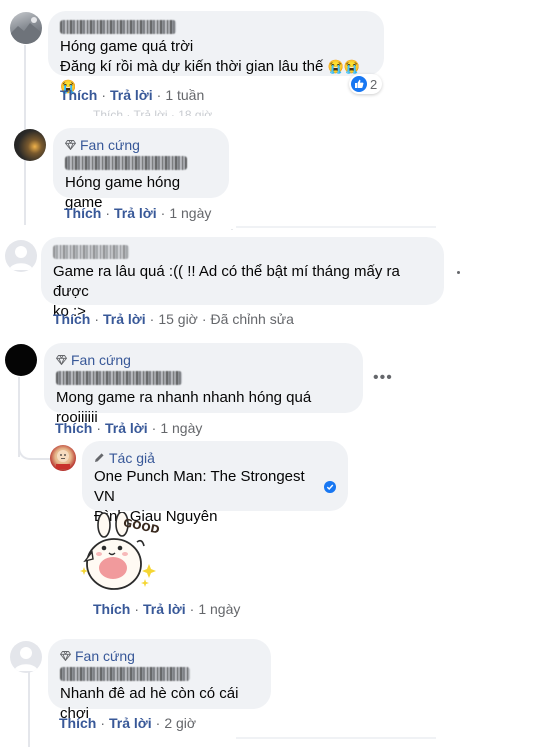  Describe the element at coordinates (383, 378) in the screenshot. I see `more-options-icon: •••` at that location.